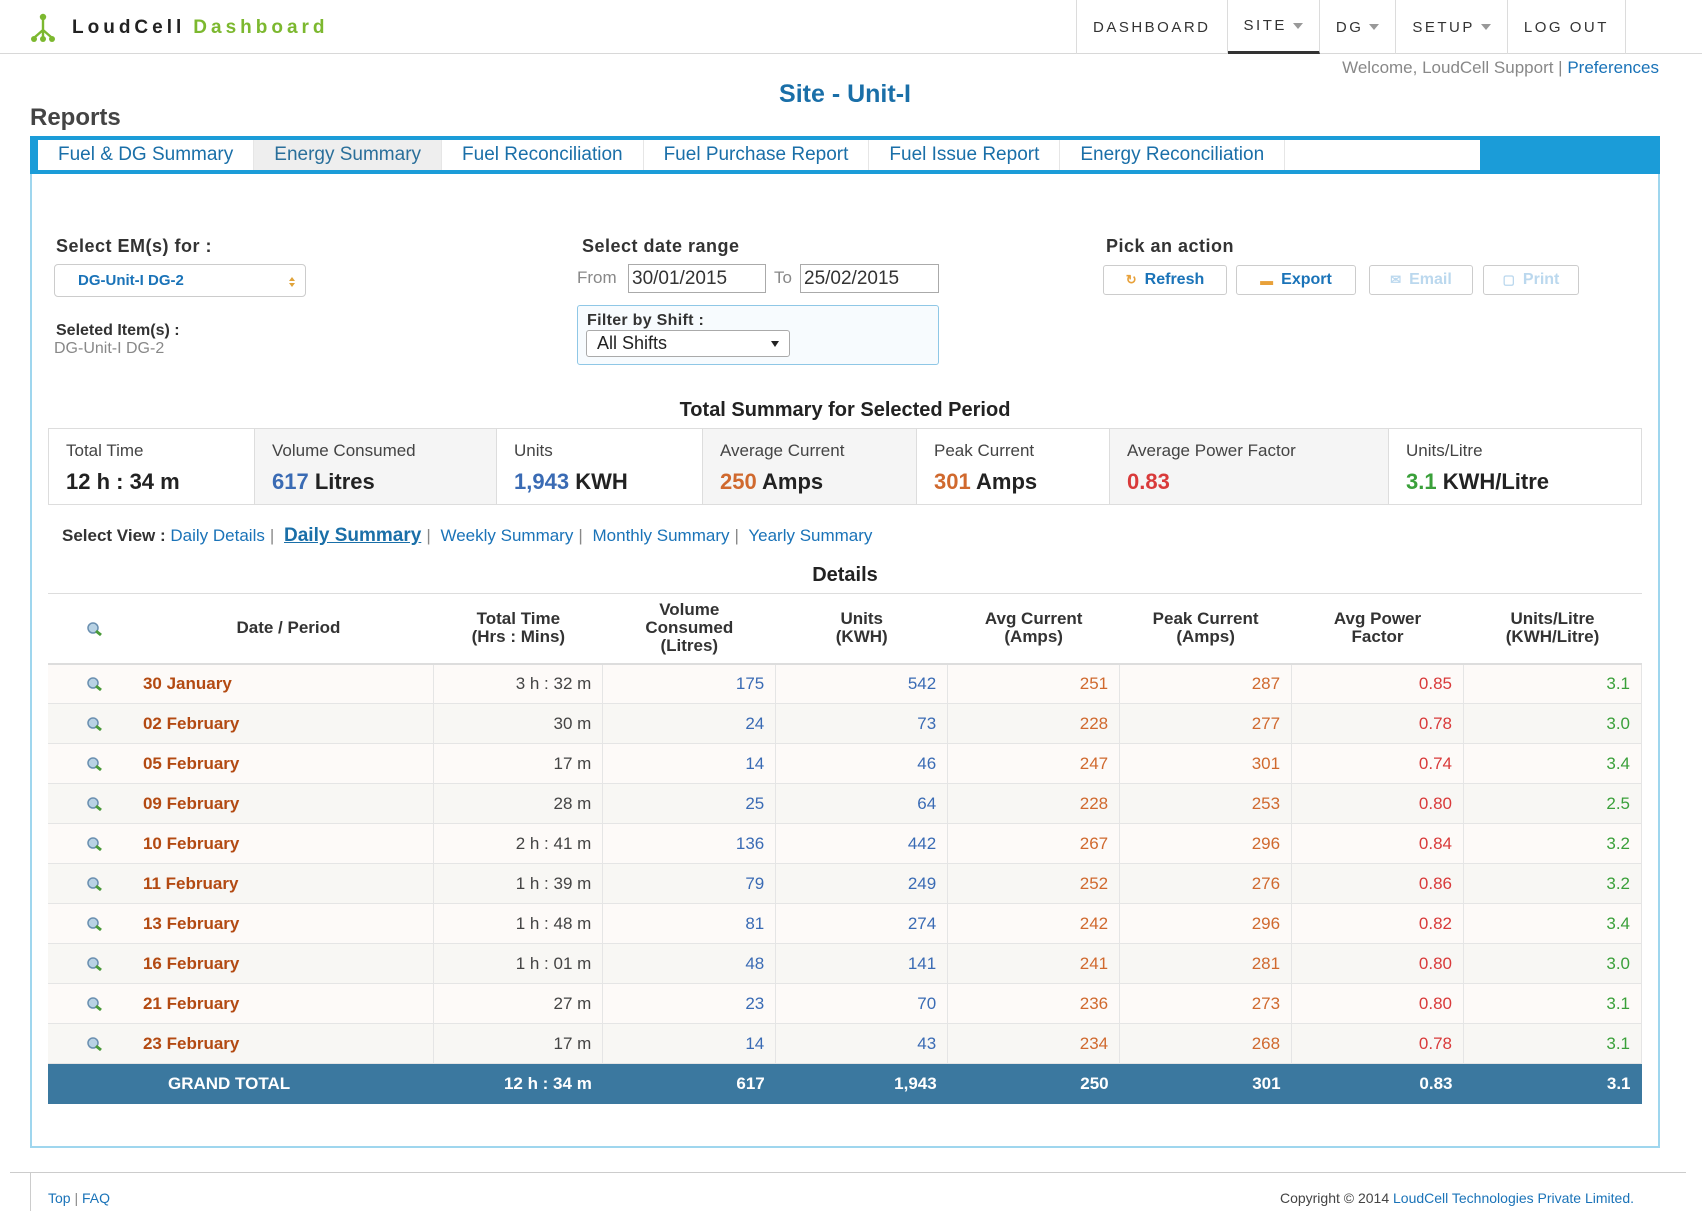  What do you see at coordinates (1377, 843) in the screenshot?
I see `row-power-factor: 0.84` at bounding box center [1377, 843].